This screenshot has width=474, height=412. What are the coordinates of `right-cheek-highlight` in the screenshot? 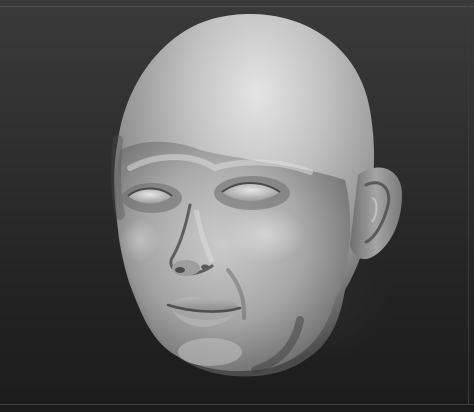 It's located at (265, 235).